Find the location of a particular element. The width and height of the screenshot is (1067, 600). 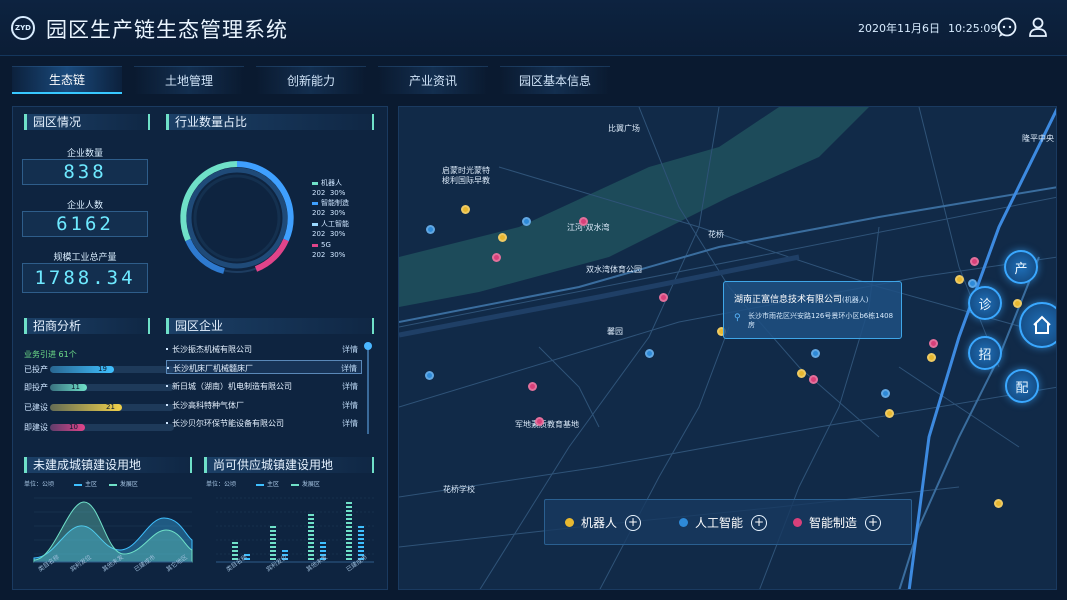

chat-icon is located at coordinates (1007, 27).